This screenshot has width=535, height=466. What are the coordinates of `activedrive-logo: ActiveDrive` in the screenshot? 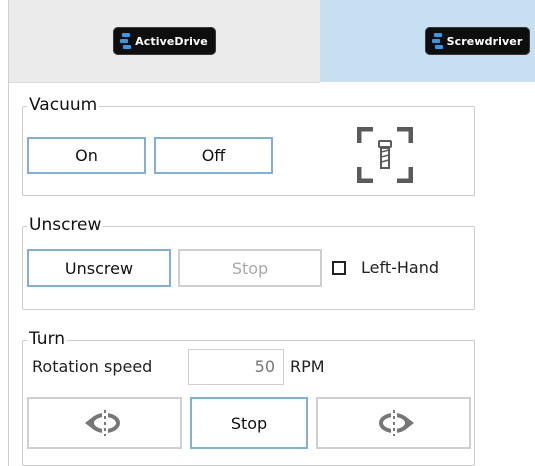 It's located at (164, 41).